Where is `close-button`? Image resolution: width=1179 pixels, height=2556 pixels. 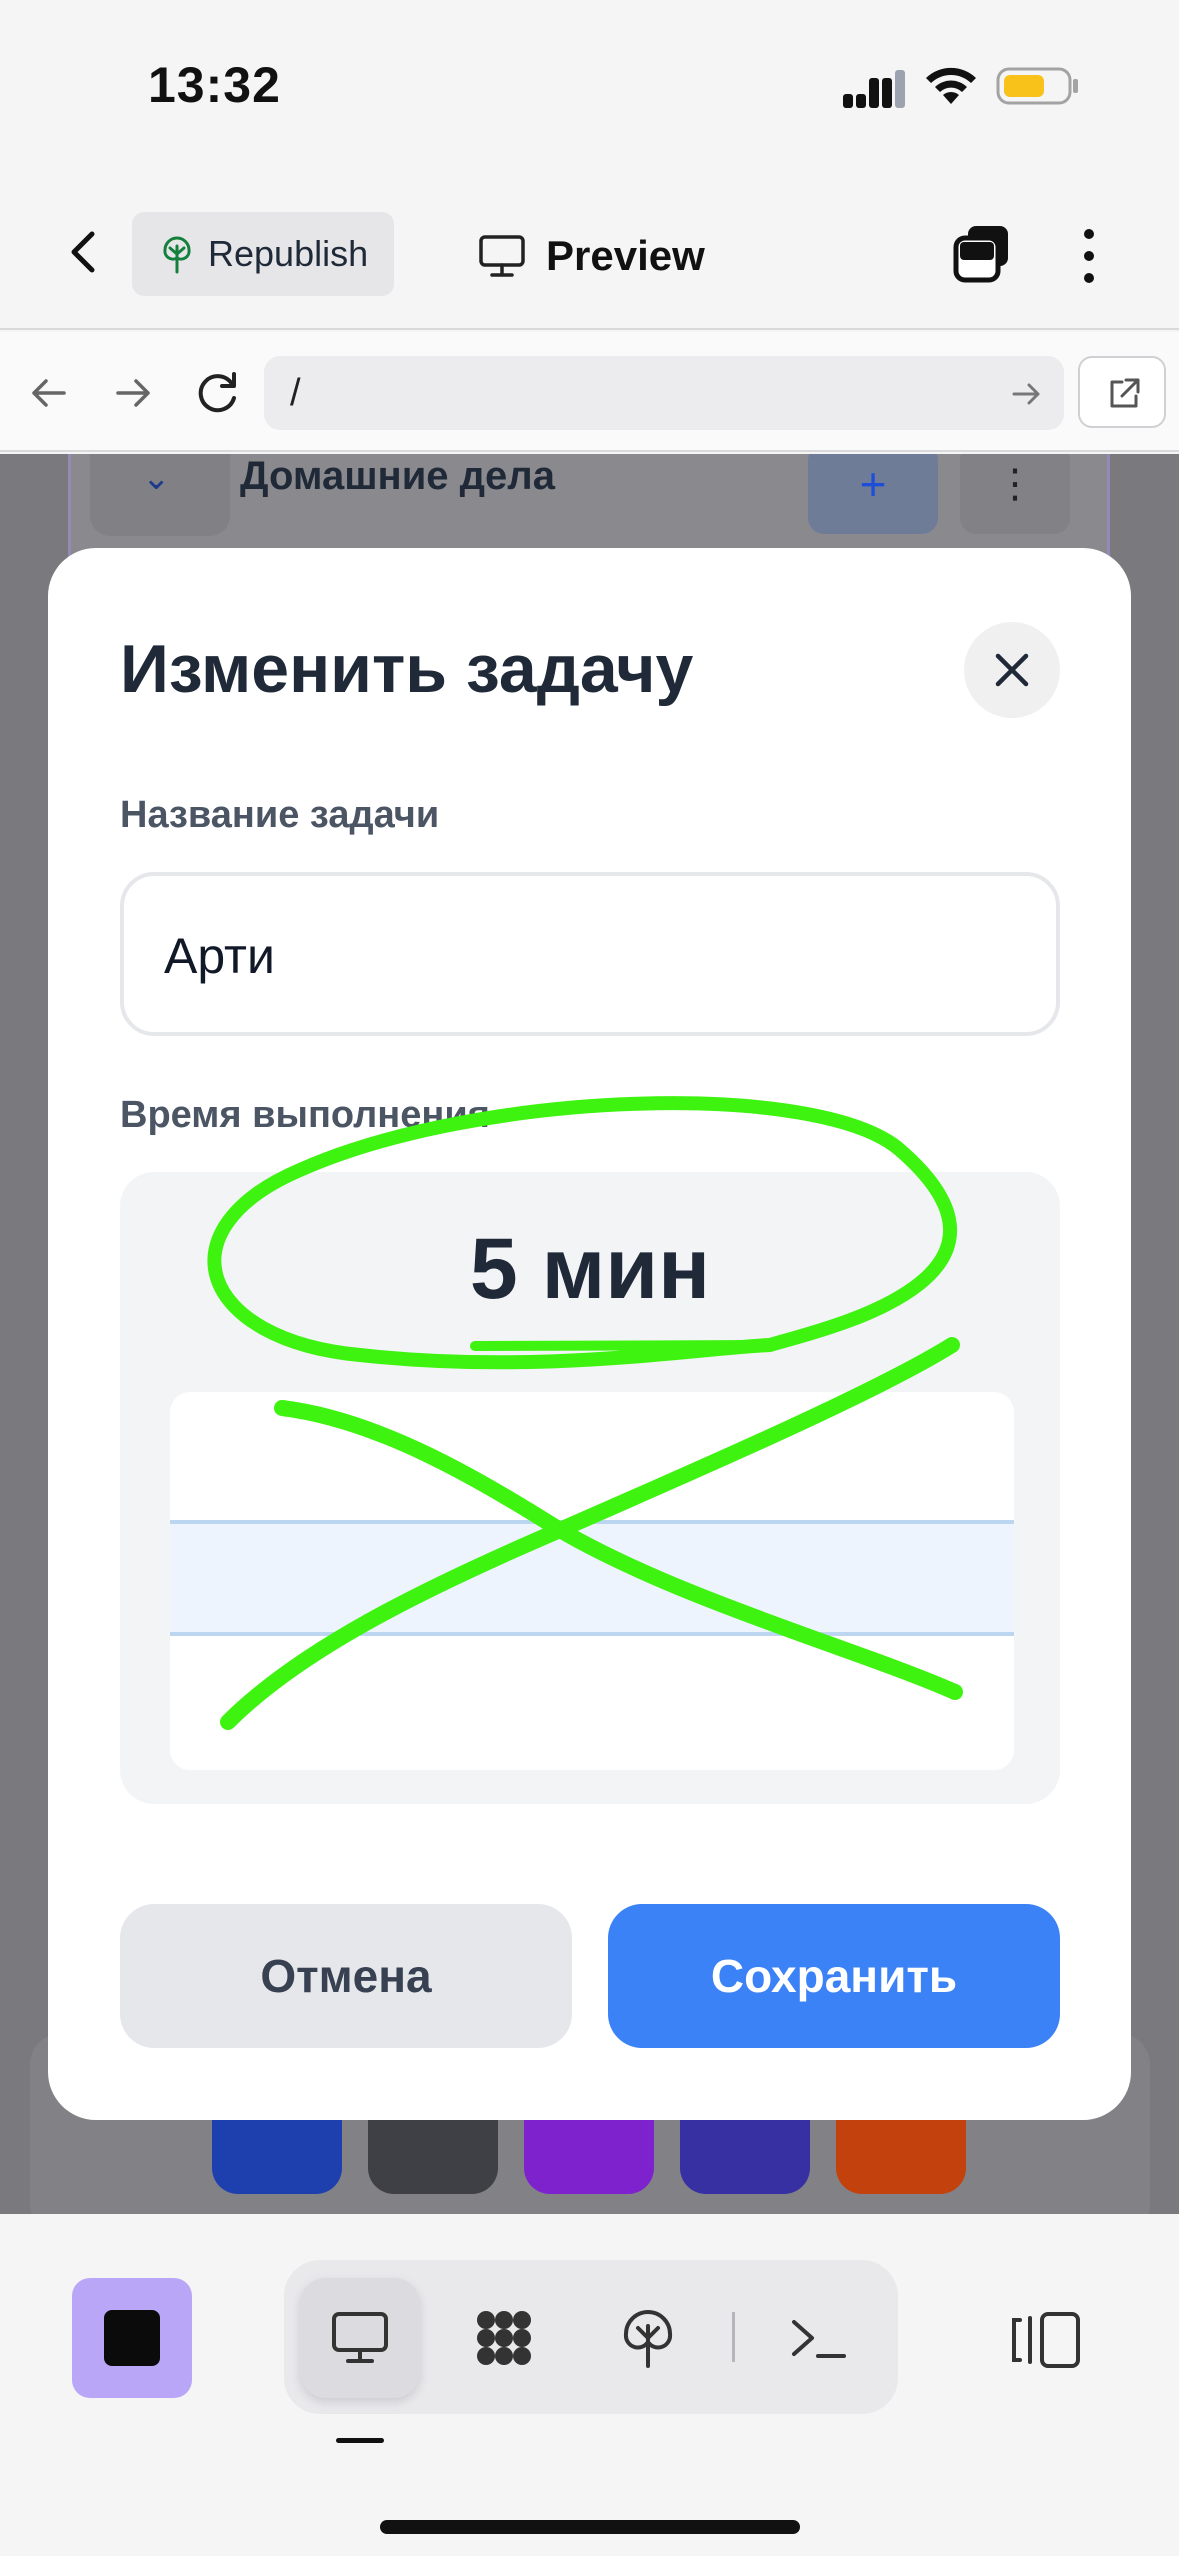
close-button is located at coordinates (1012, 670).